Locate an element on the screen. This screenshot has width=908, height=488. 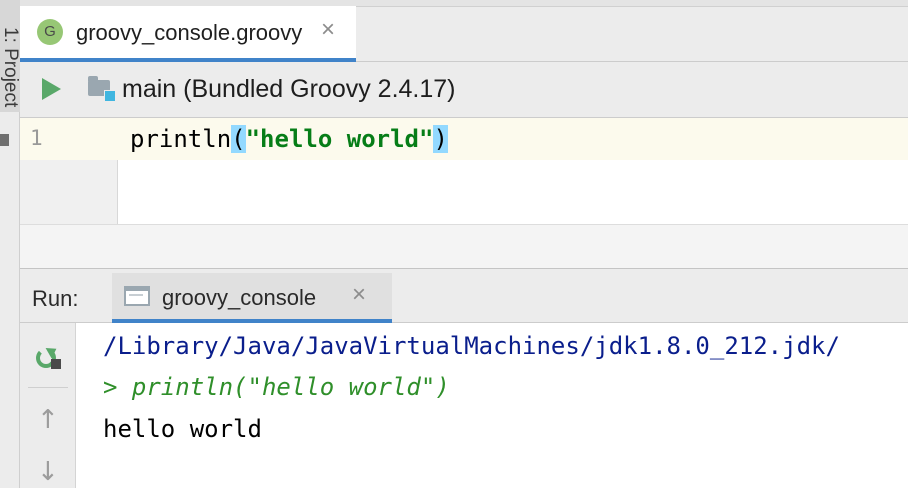
editor-tab-label: groovy_console.groovy is located at coordinates (189, 32).